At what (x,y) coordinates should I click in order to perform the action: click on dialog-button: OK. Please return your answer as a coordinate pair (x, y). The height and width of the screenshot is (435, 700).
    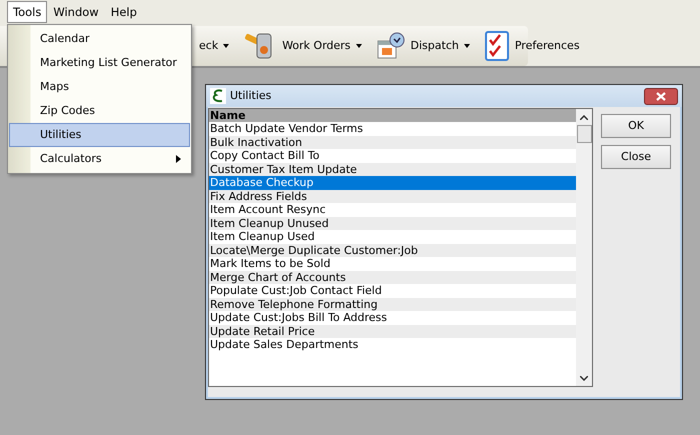
    Looking at the image, I should click on (636, 126).